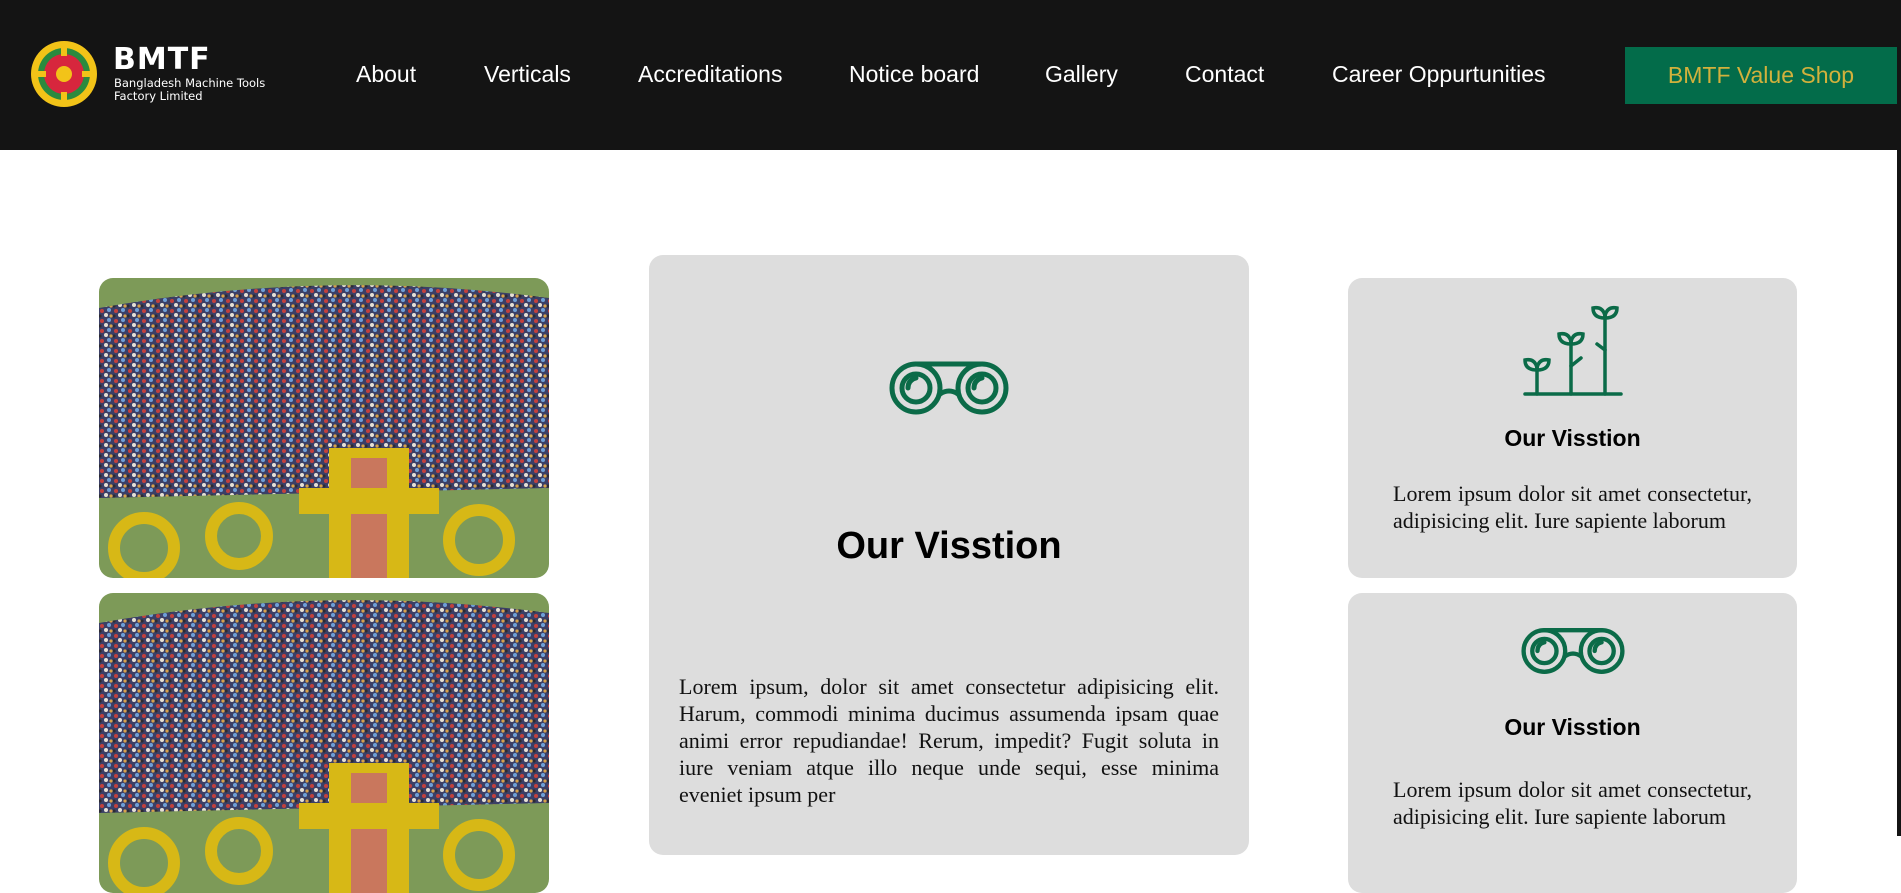 This screenshot has height=893, width=1901. Describe the element at coordinates (1573, 350) in the screenshot. I see `growth-sprouts-icon` at that location.